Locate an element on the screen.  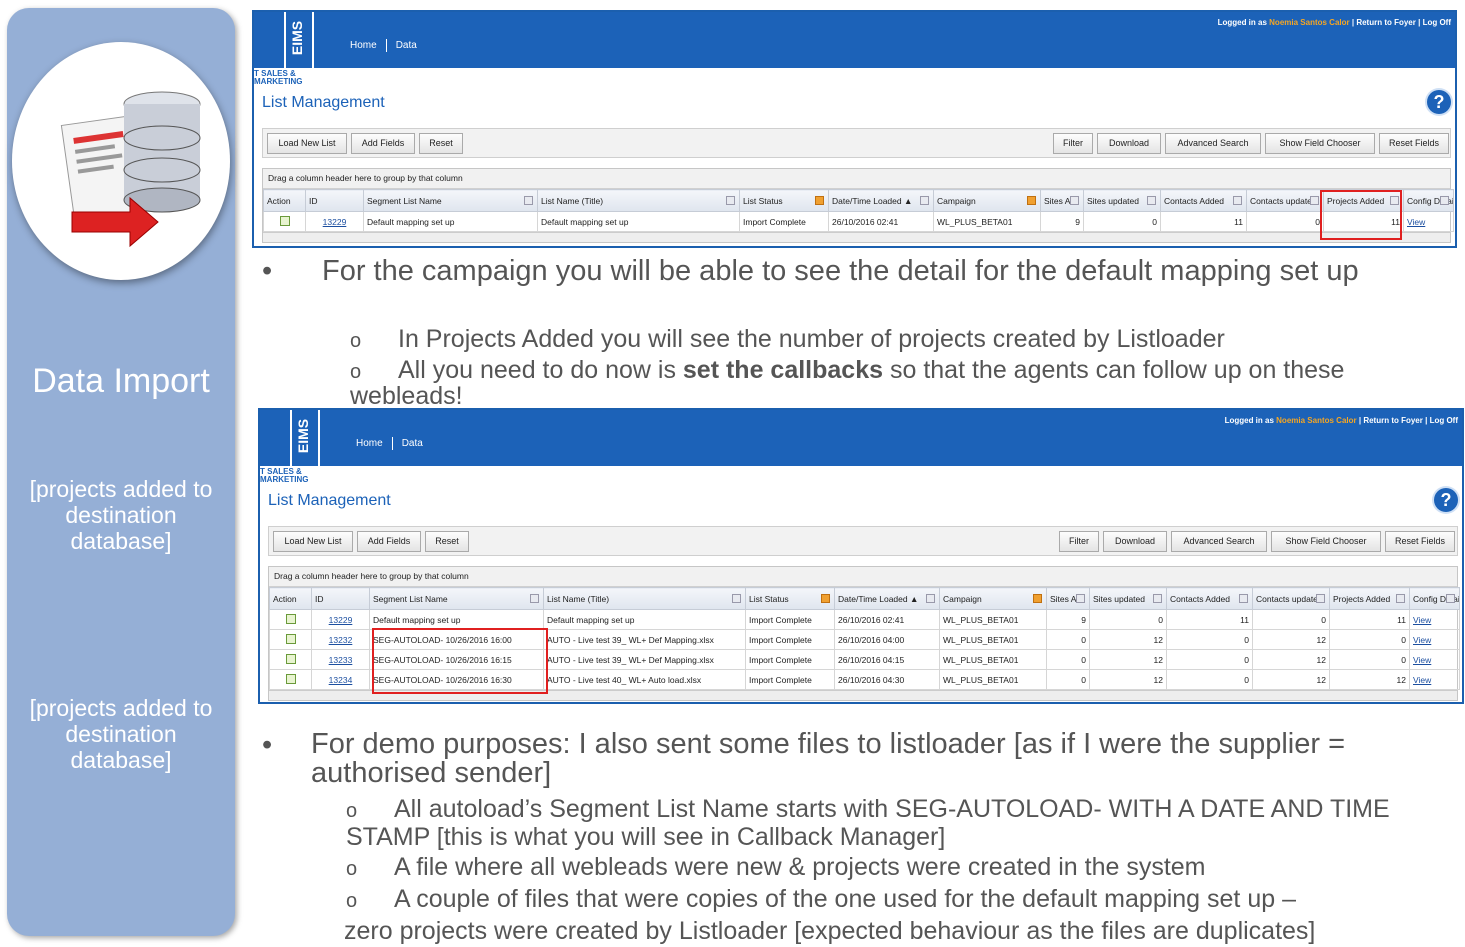
tagline: T SALES & MARKETING is located at coordinates (284, 476).